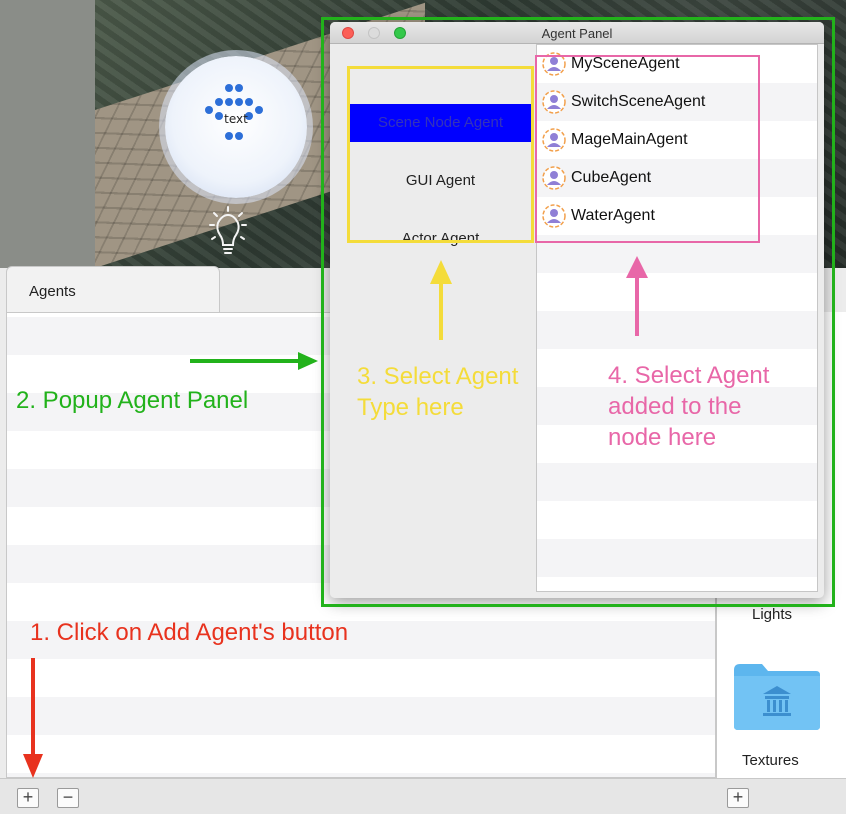  Describe the element at coordinates (132, 400) in the screenshot. I see `step-2-note: 2. Popup Agent Panel` at that location.